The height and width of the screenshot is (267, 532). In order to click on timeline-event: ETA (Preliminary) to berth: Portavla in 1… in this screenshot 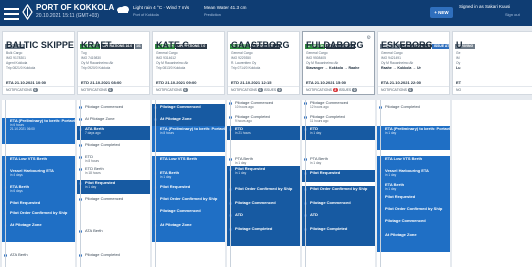, I will do `click(413, 138)`.